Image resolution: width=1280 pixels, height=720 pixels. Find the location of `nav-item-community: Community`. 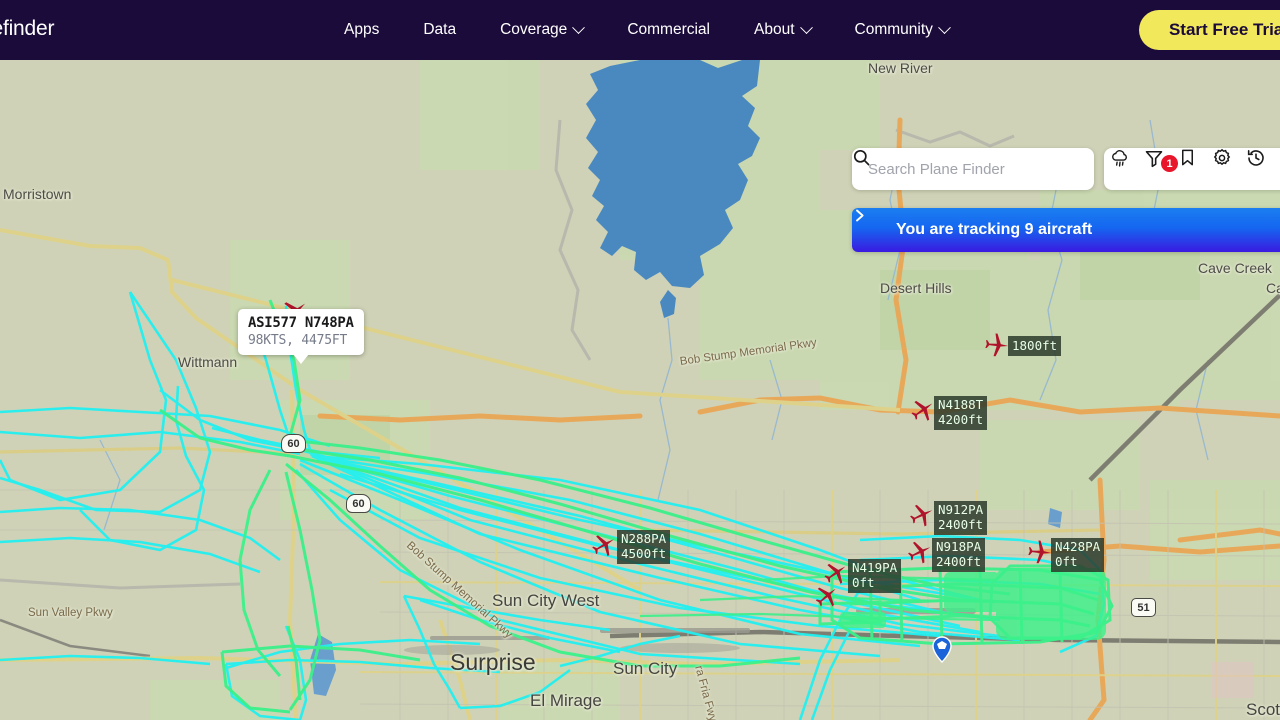

nav-item-community: Community is located at coordinates (902, 30).